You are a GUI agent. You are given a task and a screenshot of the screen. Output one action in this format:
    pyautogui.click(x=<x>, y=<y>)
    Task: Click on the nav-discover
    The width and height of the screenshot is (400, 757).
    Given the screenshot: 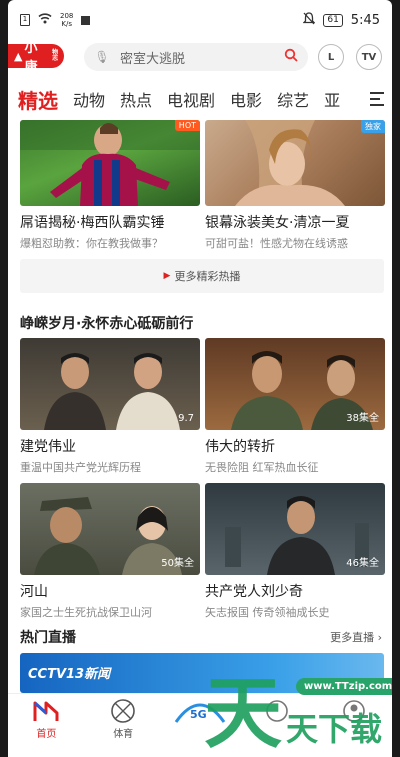 What is the action you would take?
    pyautogui.click(x=277, y=711)
    